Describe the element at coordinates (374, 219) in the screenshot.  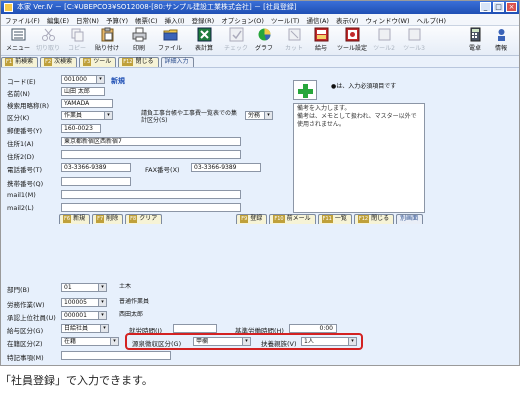
I see `tab-close-bottom: F12 閉じる` at that location.